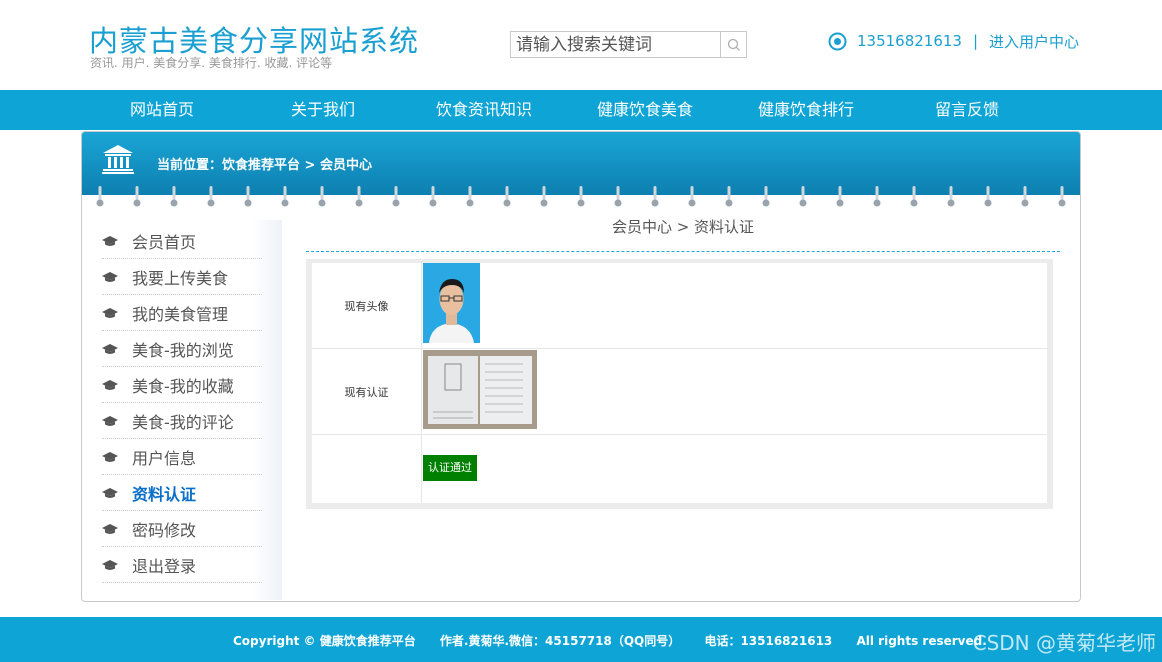 The height and width of the screenshot is (662, 1162). I want to click on sidebar-item-browse: 美食-我的浏览, so click(182, 349).